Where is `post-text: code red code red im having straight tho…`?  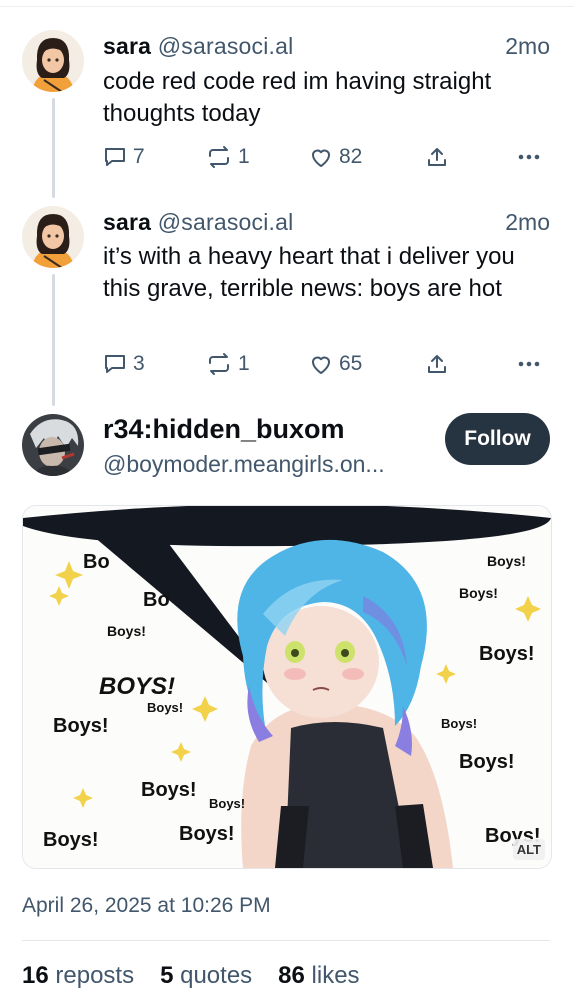
post-text: code red code red im having straight tho… is located at coordinates (297, 97).